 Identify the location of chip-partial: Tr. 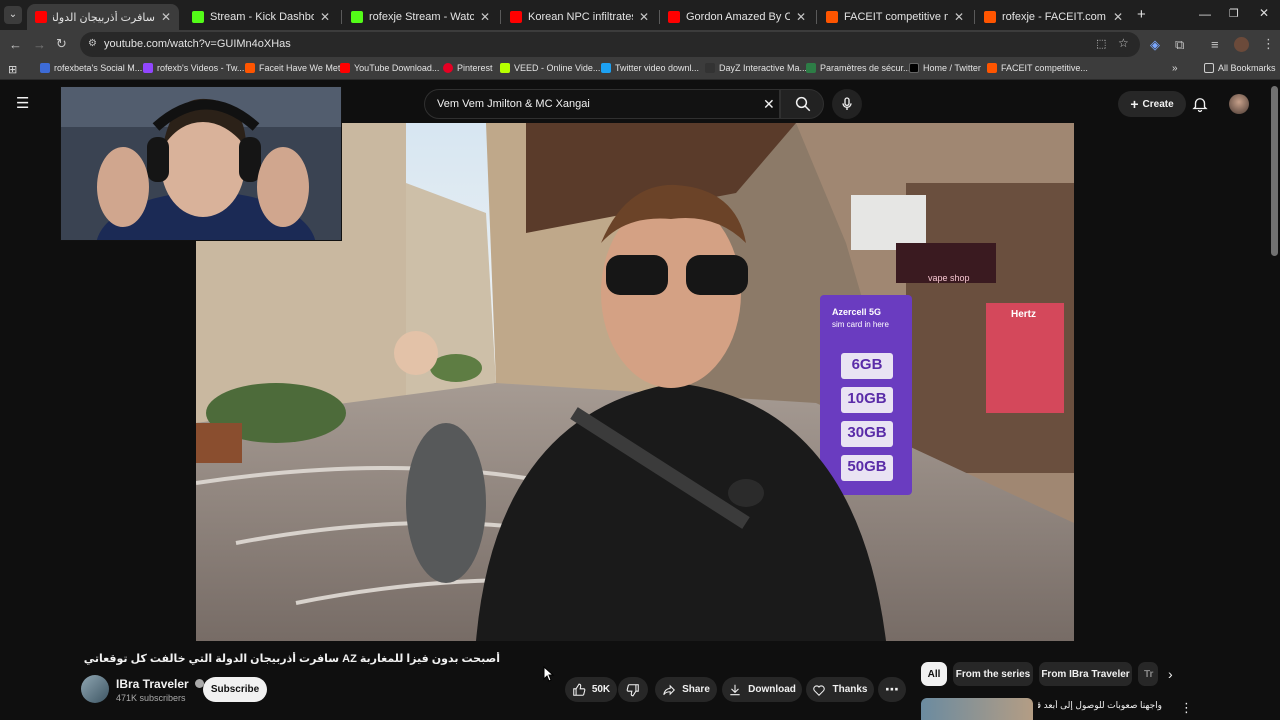
(1148, 674).